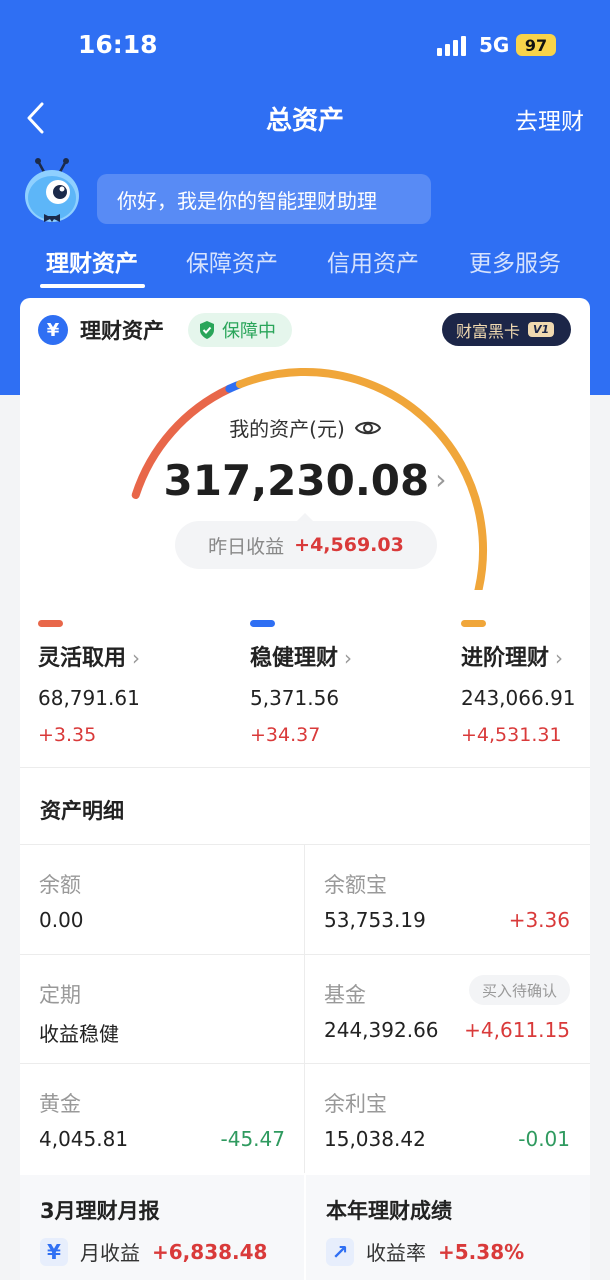  I want to click on detail-balance: 余额 0.00, so click(162, 899).